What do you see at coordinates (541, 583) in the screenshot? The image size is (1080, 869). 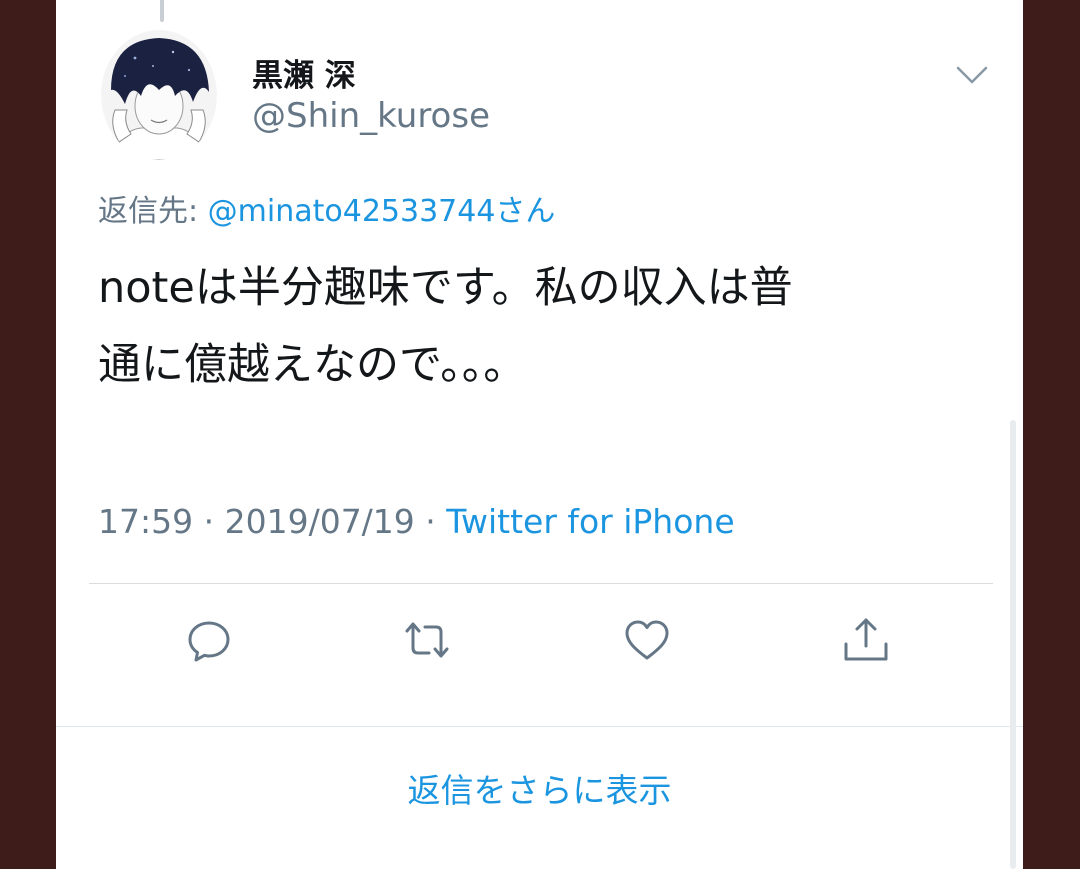 I see `divider` at bounding box center [541, 583].